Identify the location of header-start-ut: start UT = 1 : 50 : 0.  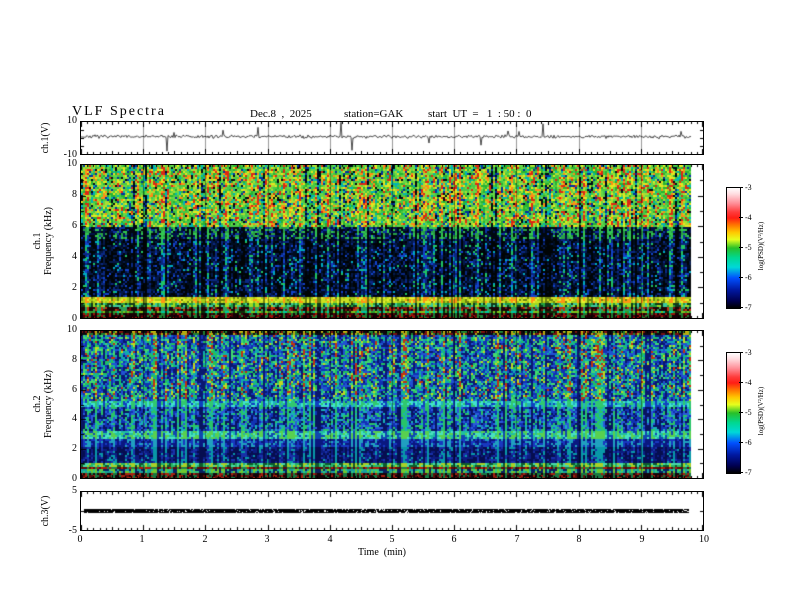
(480, 114).